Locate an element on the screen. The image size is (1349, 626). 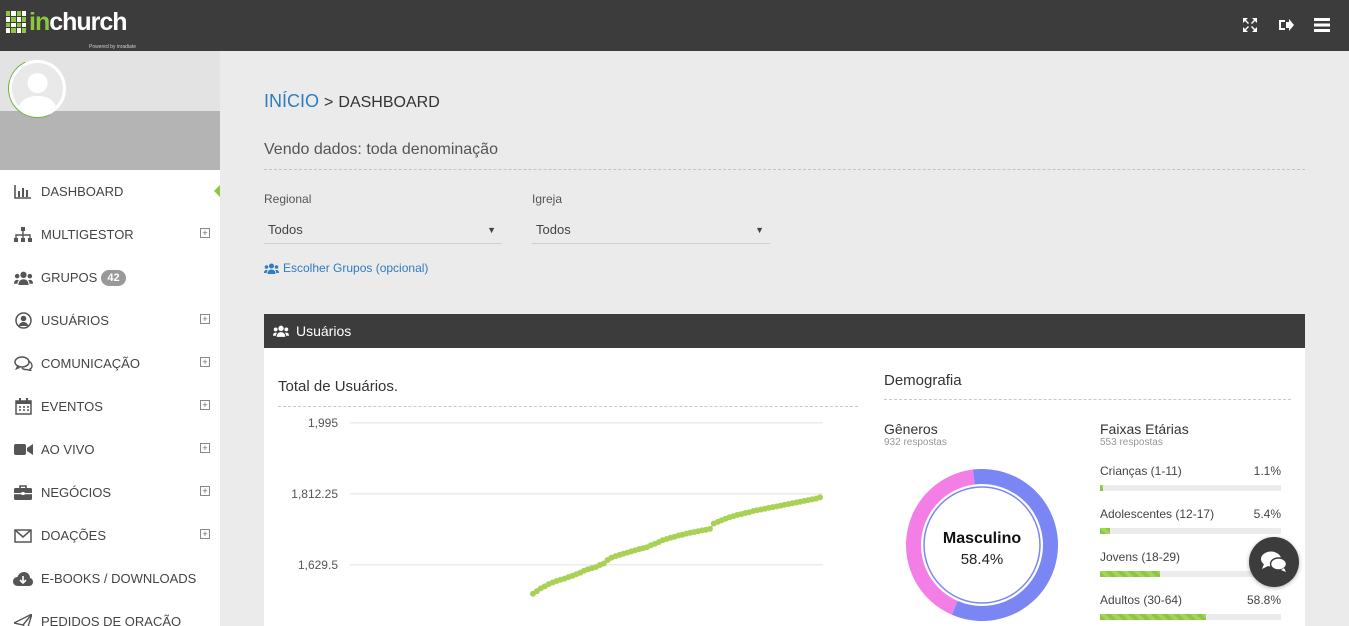
avatar is located at coordinates (37, 88).